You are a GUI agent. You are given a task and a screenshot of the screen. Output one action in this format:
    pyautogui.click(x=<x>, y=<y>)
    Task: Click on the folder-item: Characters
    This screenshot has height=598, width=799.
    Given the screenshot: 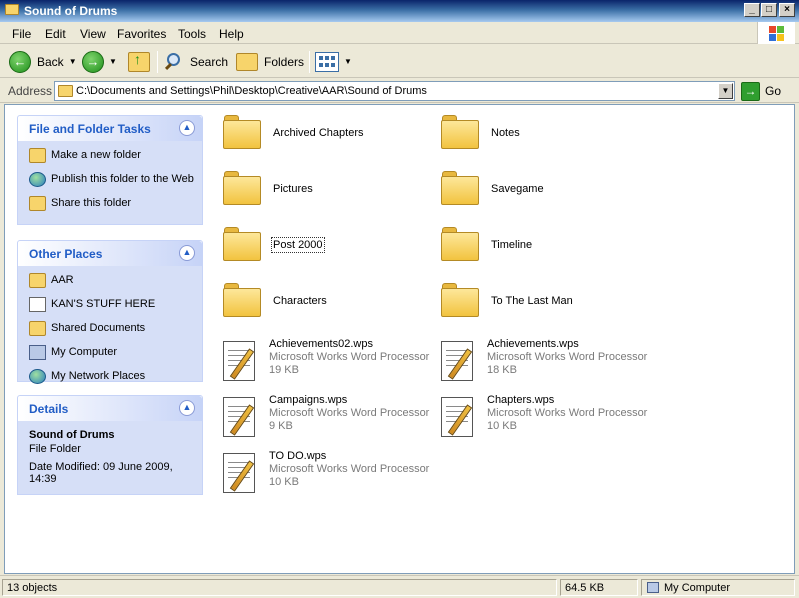 What is the action you would take?
    pyautogui.click(x=328, y=305)
    